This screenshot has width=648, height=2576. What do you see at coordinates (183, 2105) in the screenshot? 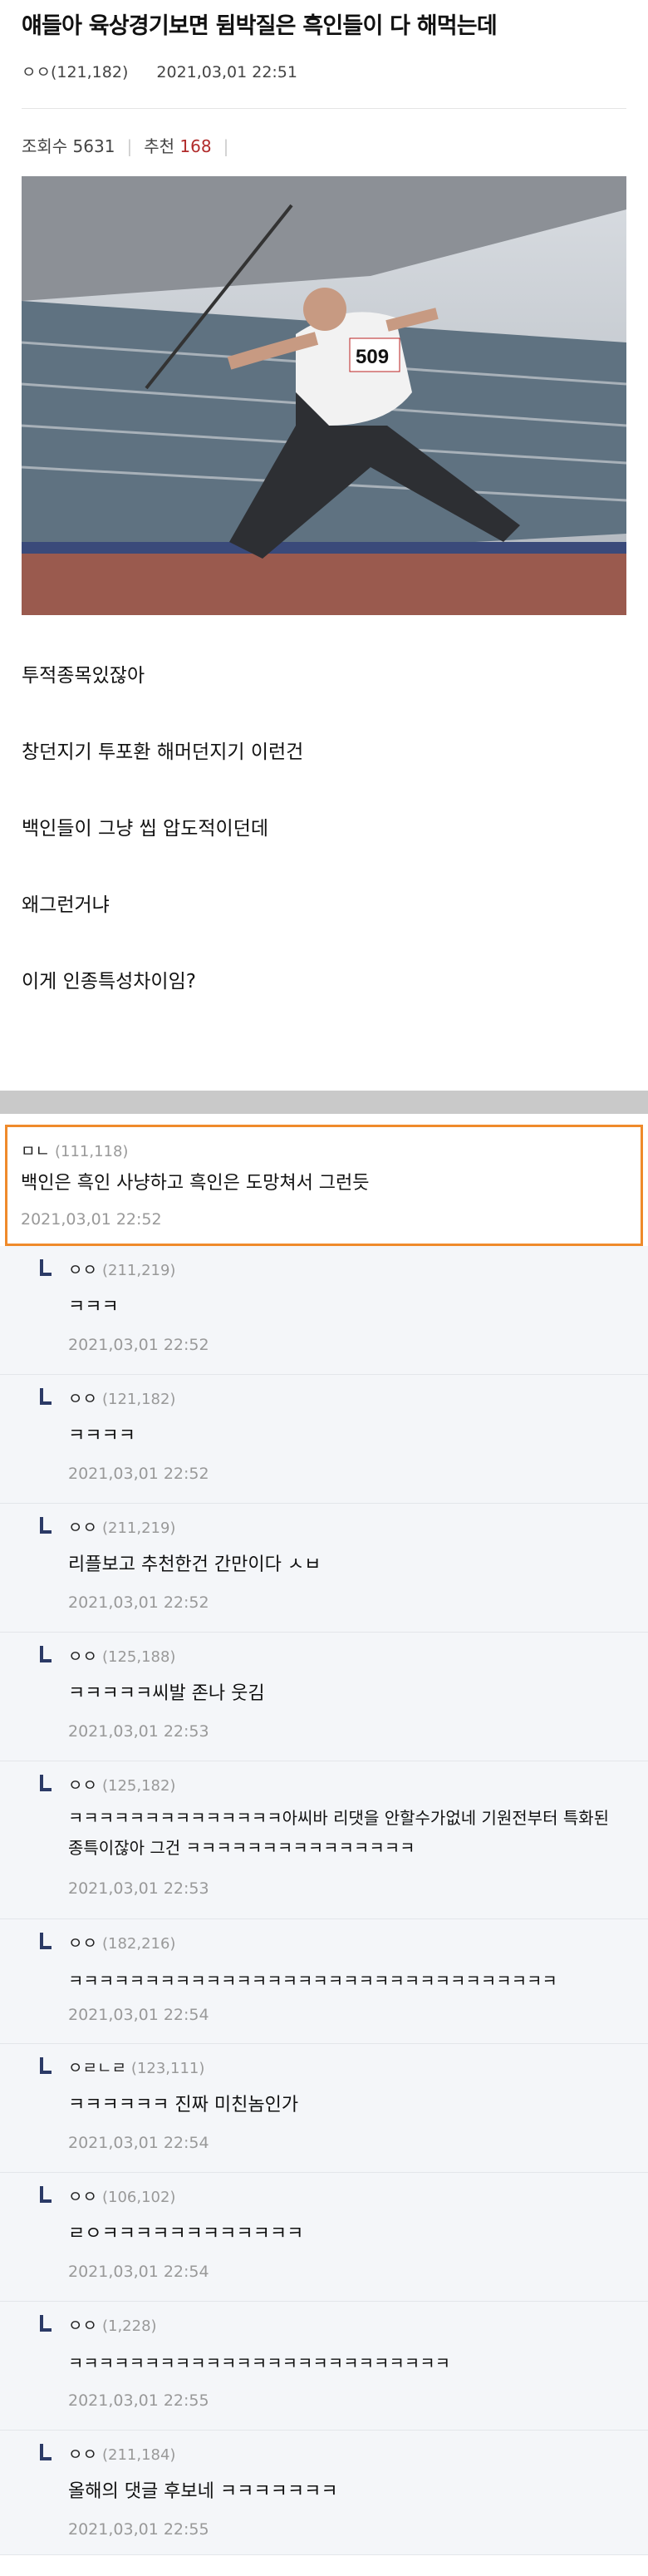
I see `comment-text: ㅋㅋㅋㅋㅋㅋ 진짜 미친놈인가` at bounding box center [183, 2105].